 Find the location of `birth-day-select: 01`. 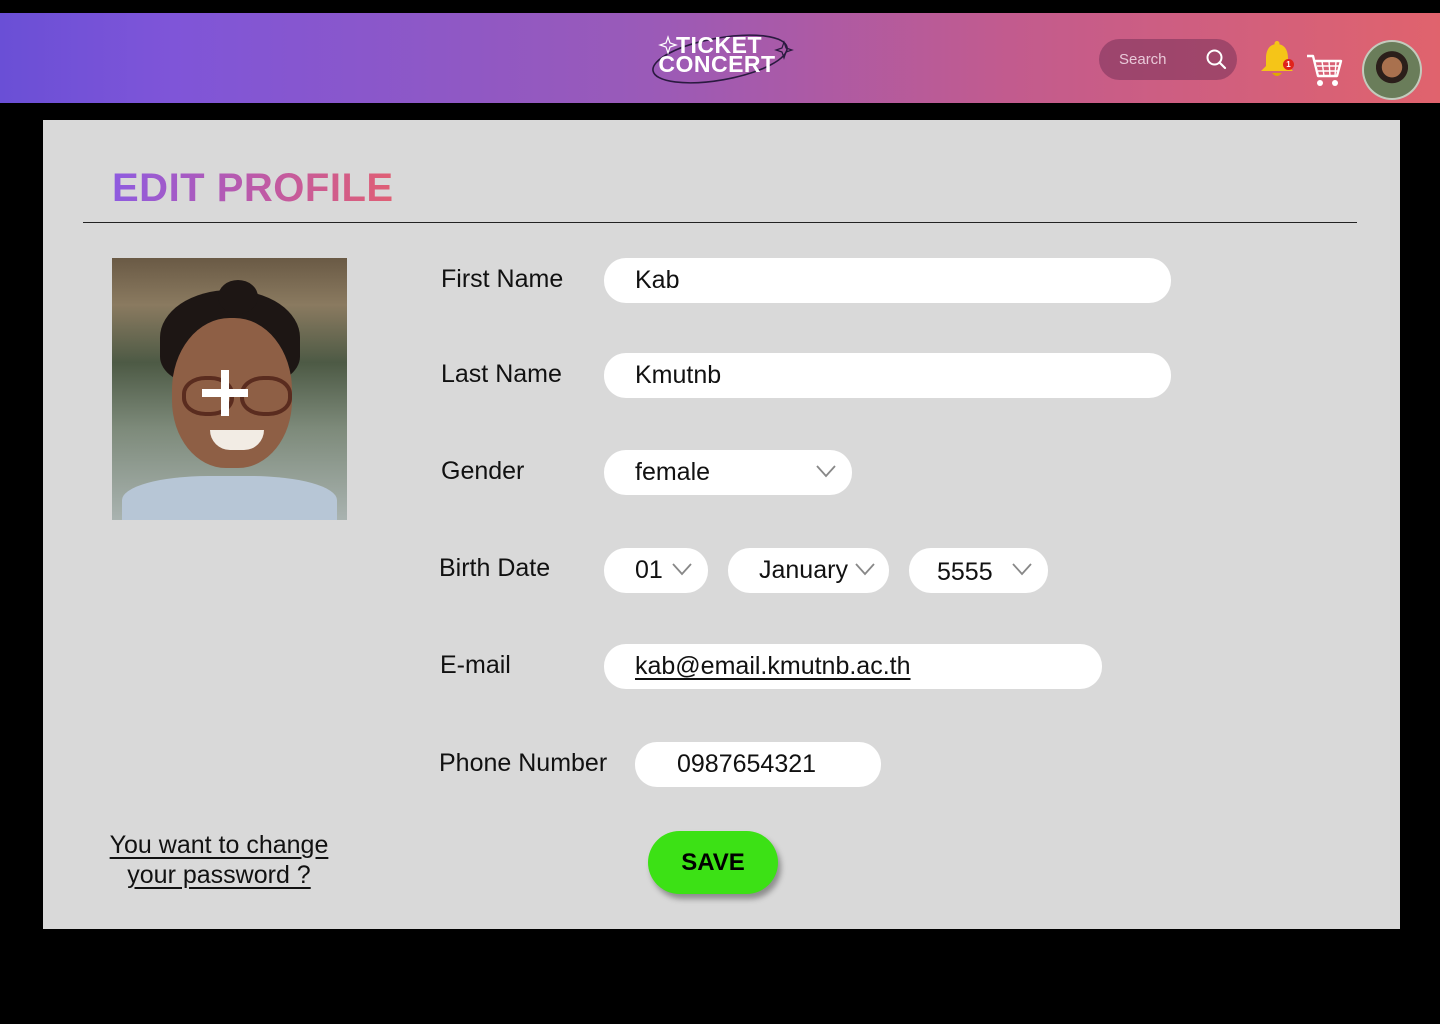

birth-day-select: 01 is located at coordinates (656, 570).